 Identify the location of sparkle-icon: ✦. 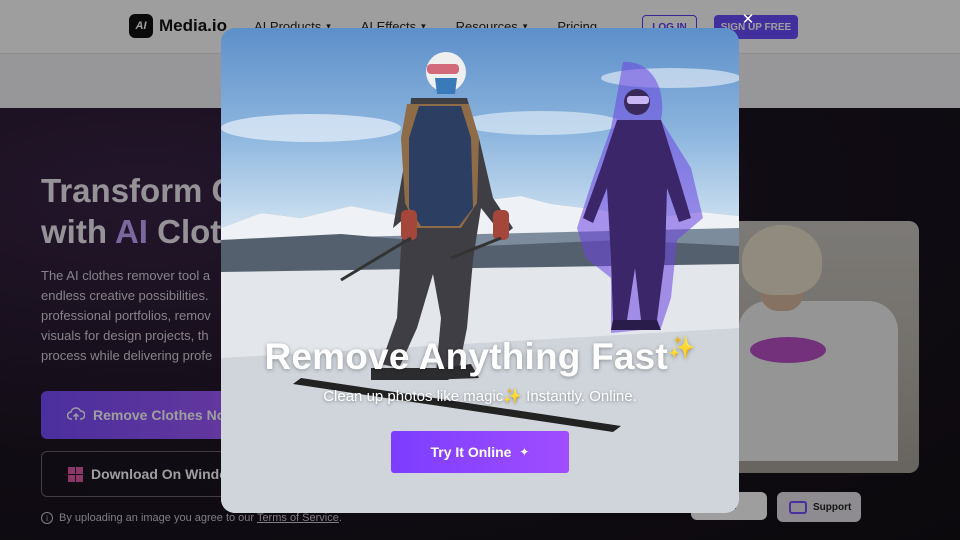
(524, 452).